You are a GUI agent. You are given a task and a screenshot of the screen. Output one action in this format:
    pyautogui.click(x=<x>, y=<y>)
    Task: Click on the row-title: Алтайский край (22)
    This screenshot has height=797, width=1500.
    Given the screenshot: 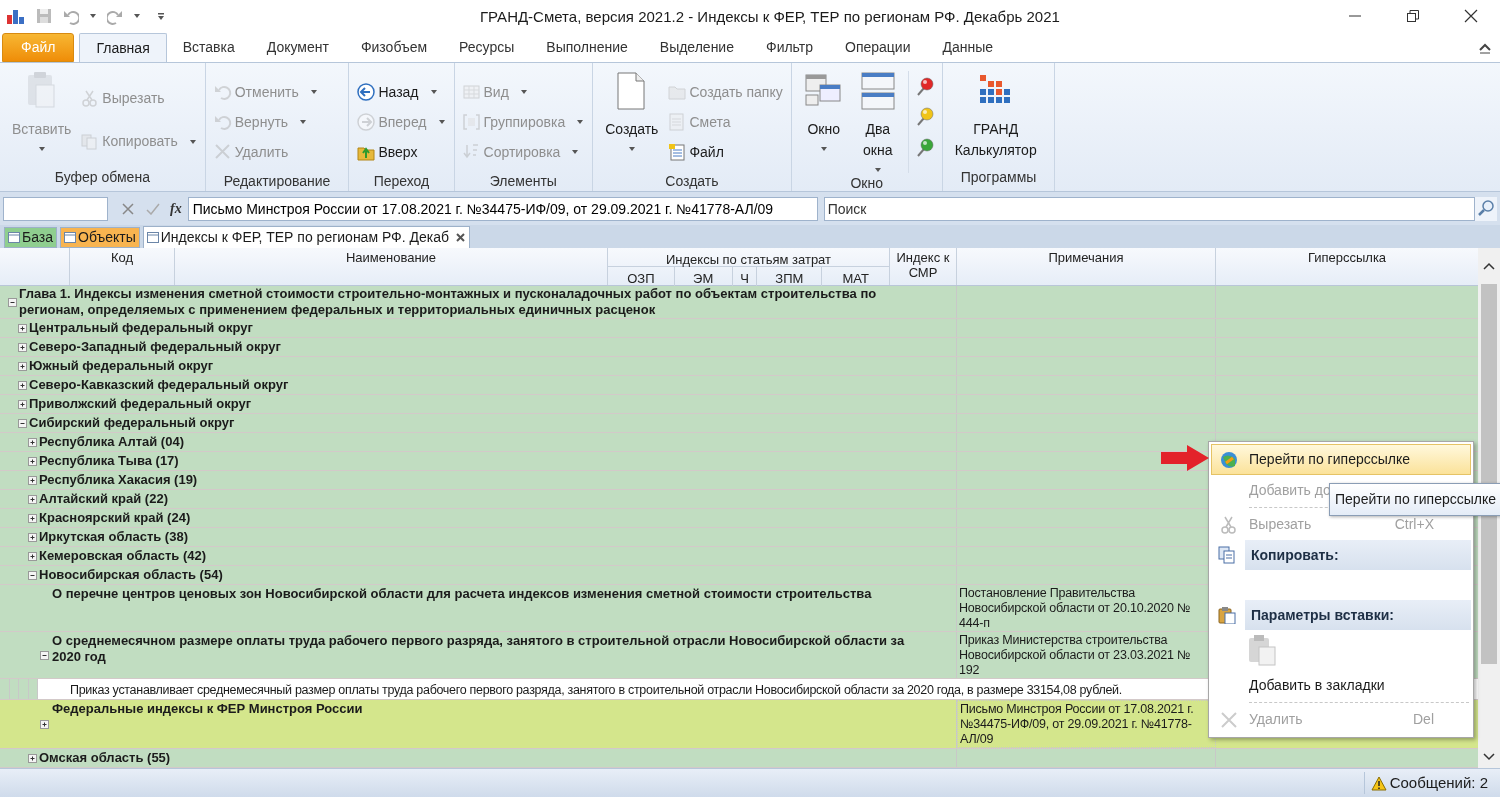 What is the action you would take?
    pyautogui.click(x=104, y=499)
    